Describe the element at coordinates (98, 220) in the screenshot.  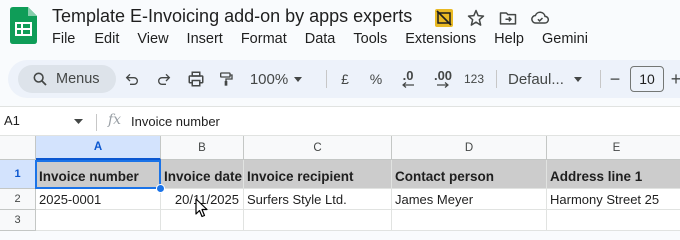
I see `cell-a3` at that location.